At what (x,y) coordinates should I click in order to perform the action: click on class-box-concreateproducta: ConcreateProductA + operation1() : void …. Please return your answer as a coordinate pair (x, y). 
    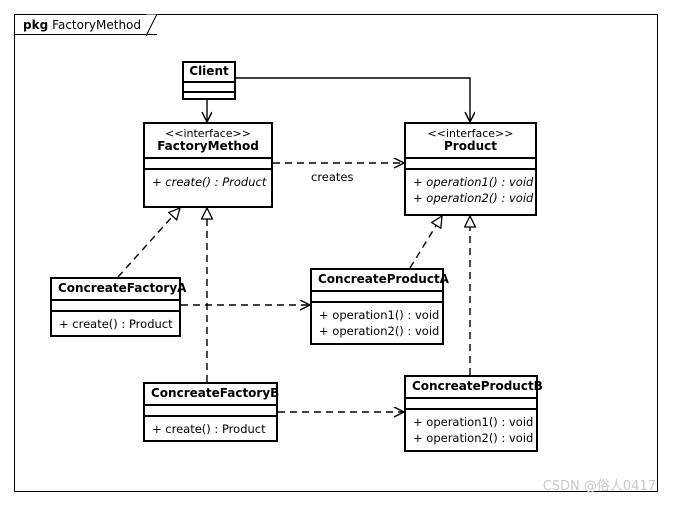
    Looking at the image, I should click on (379, 306).